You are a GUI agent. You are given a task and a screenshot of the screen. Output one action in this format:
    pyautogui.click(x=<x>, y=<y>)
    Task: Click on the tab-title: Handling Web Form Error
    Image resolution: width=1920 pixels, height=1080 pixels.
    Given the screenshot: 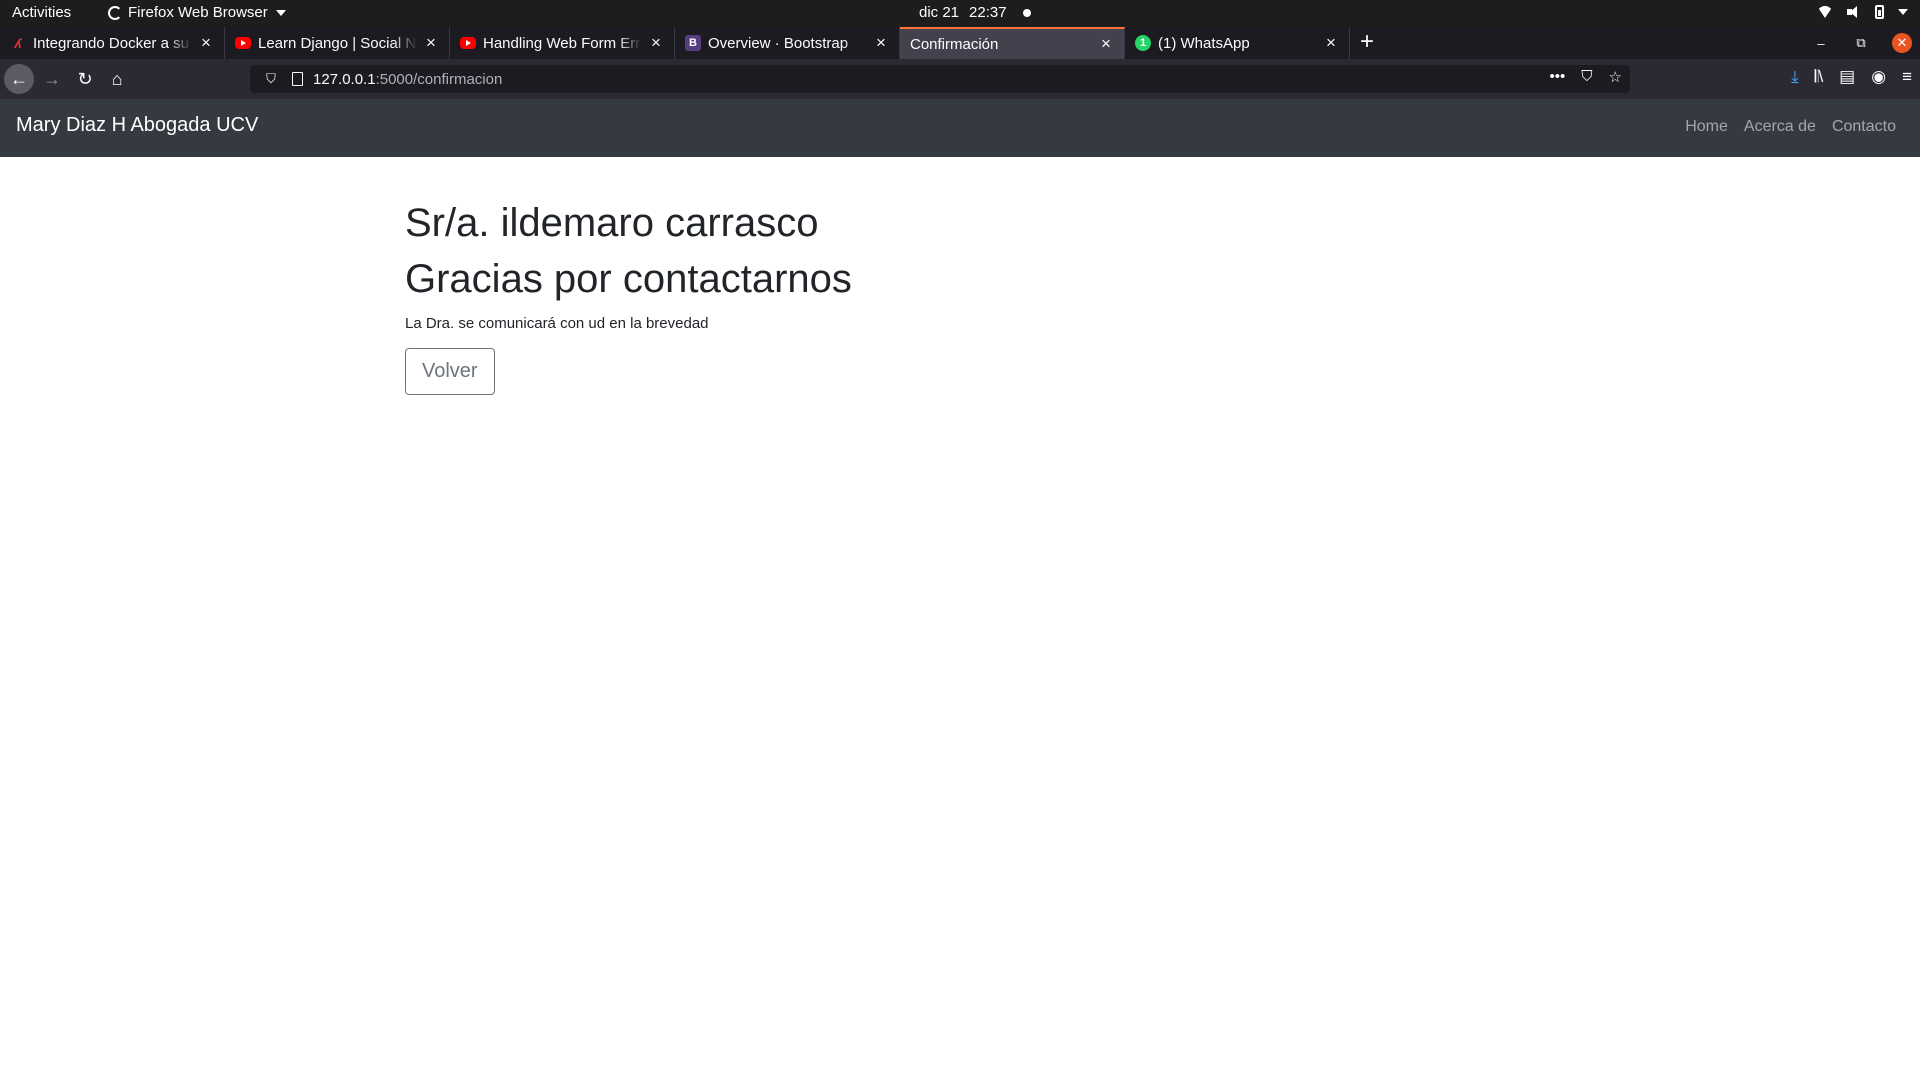 What is the action you would take?
    pyautogui.click(x=562, y=43)
    